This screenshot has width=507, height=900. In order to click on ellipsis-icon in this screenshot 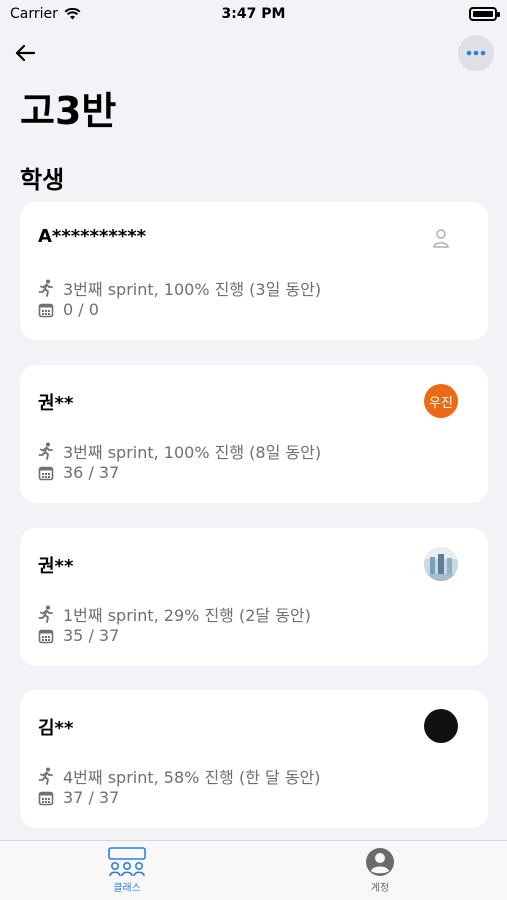, I will do `click(476, 53)`.